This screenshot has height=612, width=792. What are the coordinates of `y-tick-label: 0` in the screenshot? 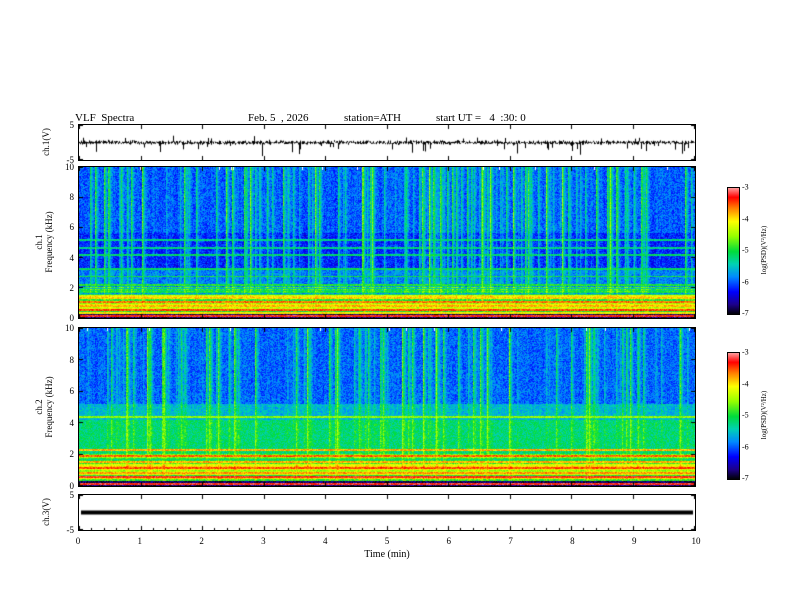 It's located at (72, 318).